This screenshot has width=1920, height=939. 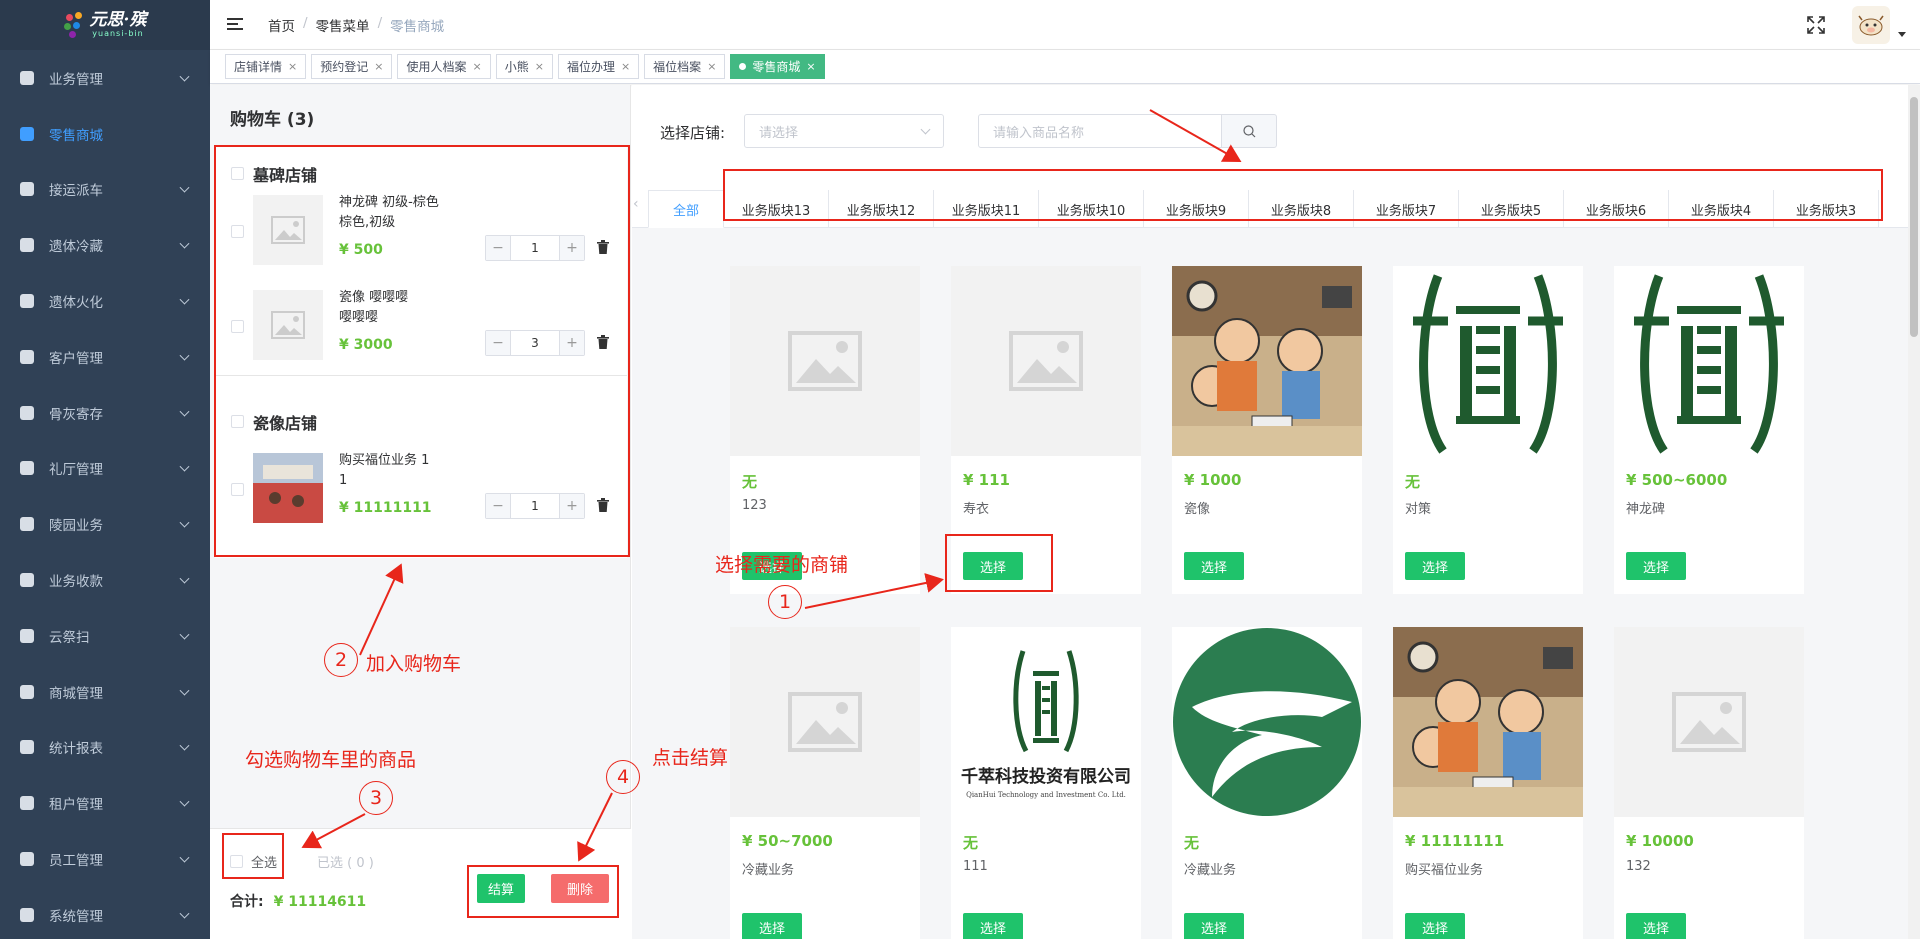 I want to click on product-image, so click(x=1267, y=361).